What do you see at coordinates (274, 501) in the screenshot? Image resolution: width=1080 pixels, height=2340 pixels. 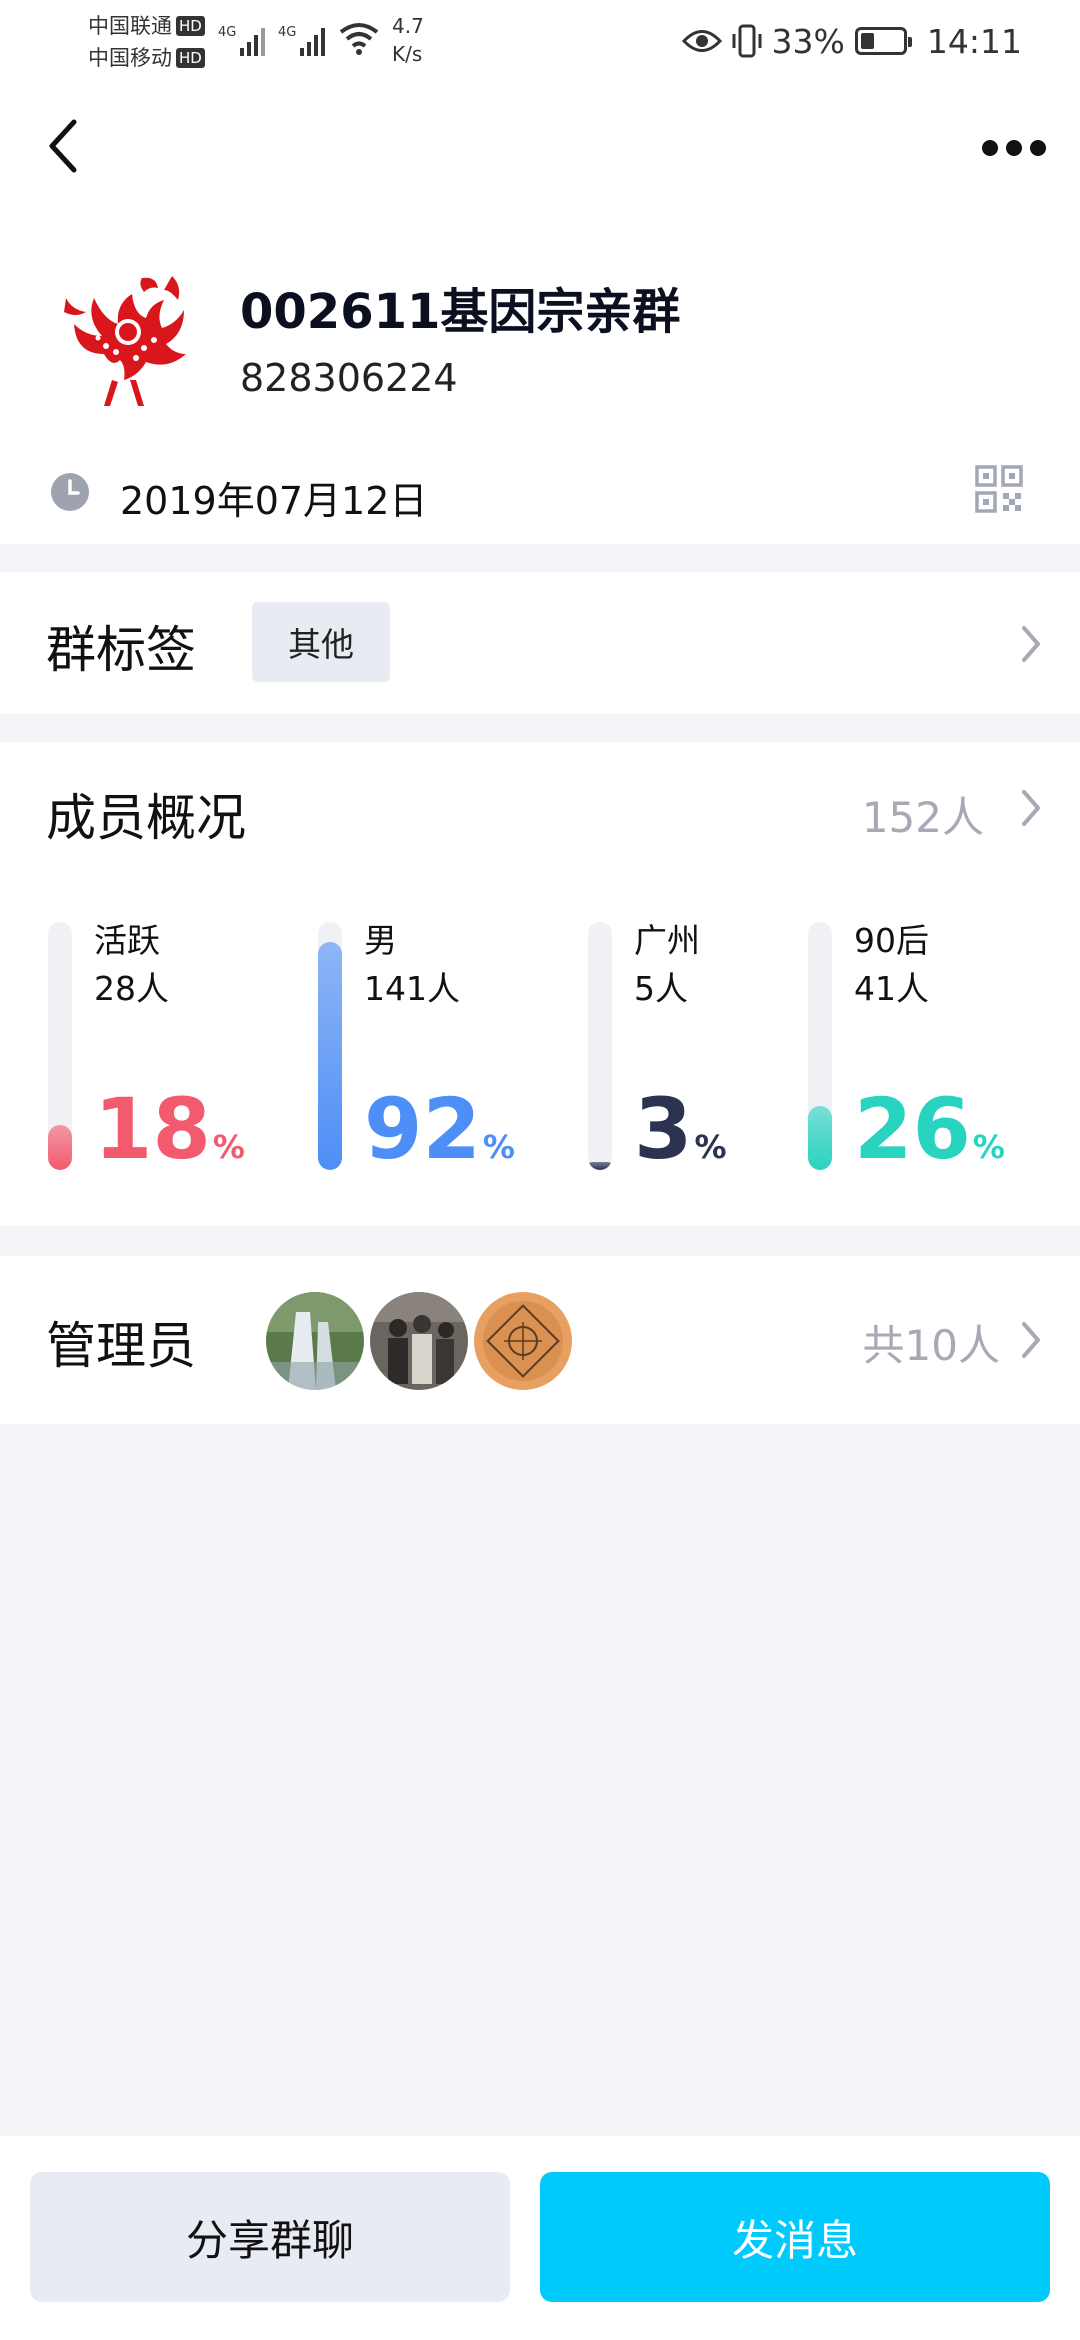 I see `created-date: 2019年07月12日` at bounding box center [274, 501].